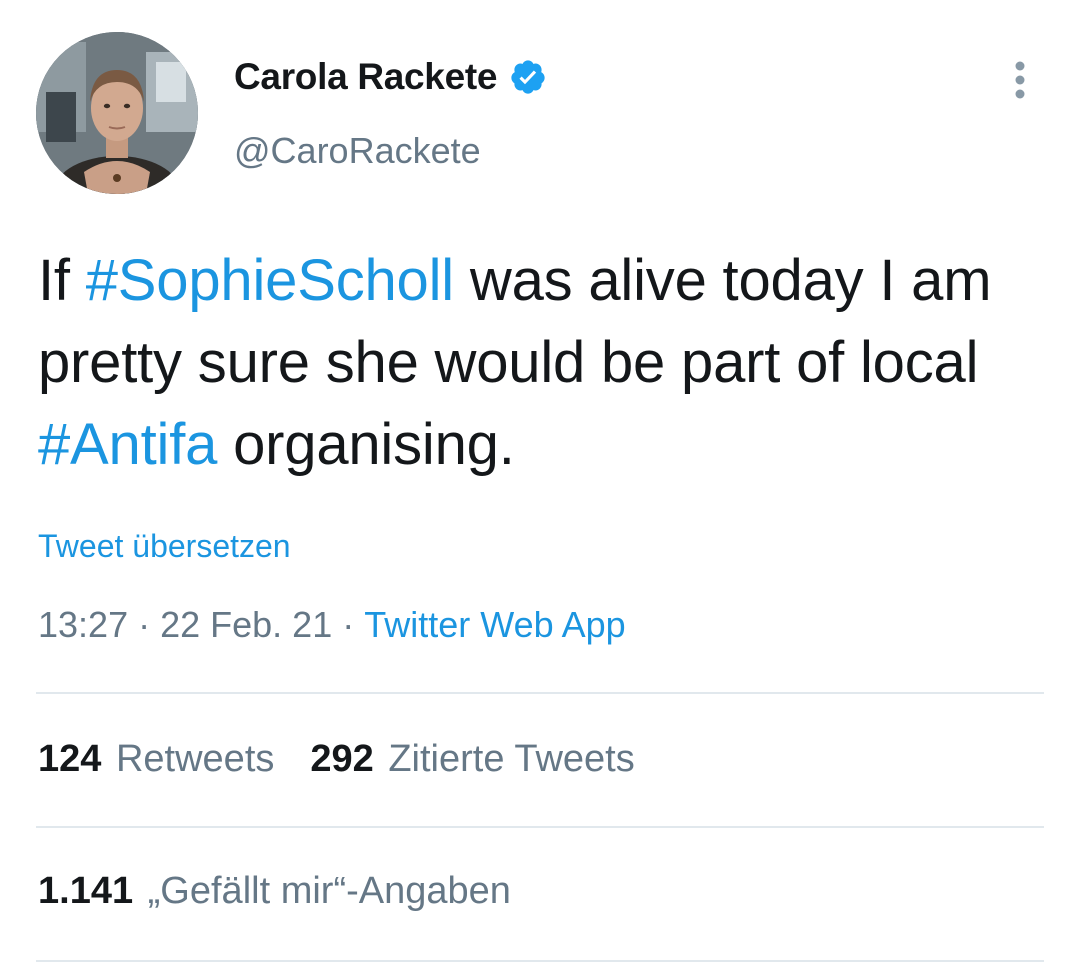 The height and width of the screenshot is (966, 1080). What do you see at coordinates (357, 151) in the screenshot?
I see `author-handle: @CaroRackete` at bounding box center [357, 151].